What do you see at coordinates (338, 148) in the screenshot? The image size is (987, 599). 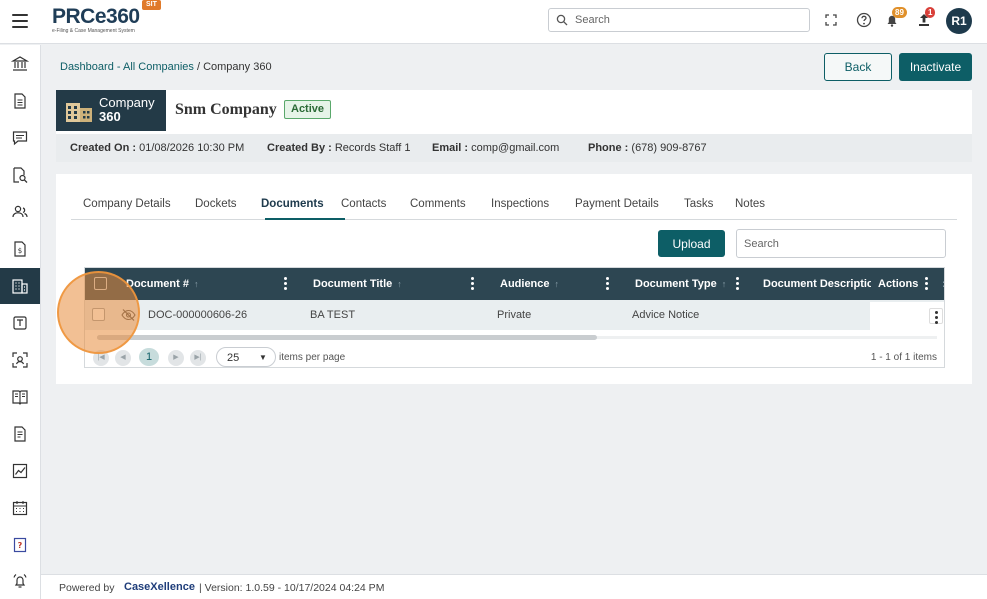 I see `created-by: Created By : Records Staff 1` at bounding box center [338, 148].